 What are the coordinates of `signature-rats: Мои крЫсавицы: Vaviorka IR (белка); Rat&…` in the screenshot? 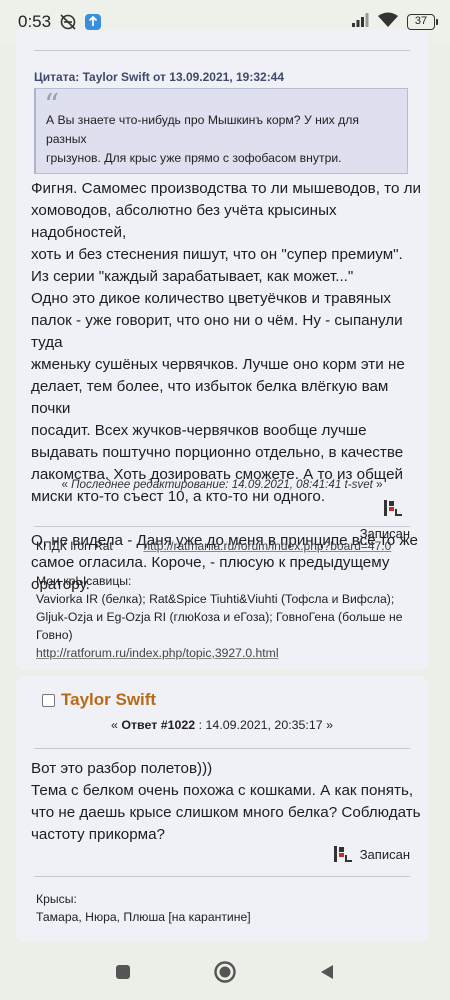 It's located at (226, 617).